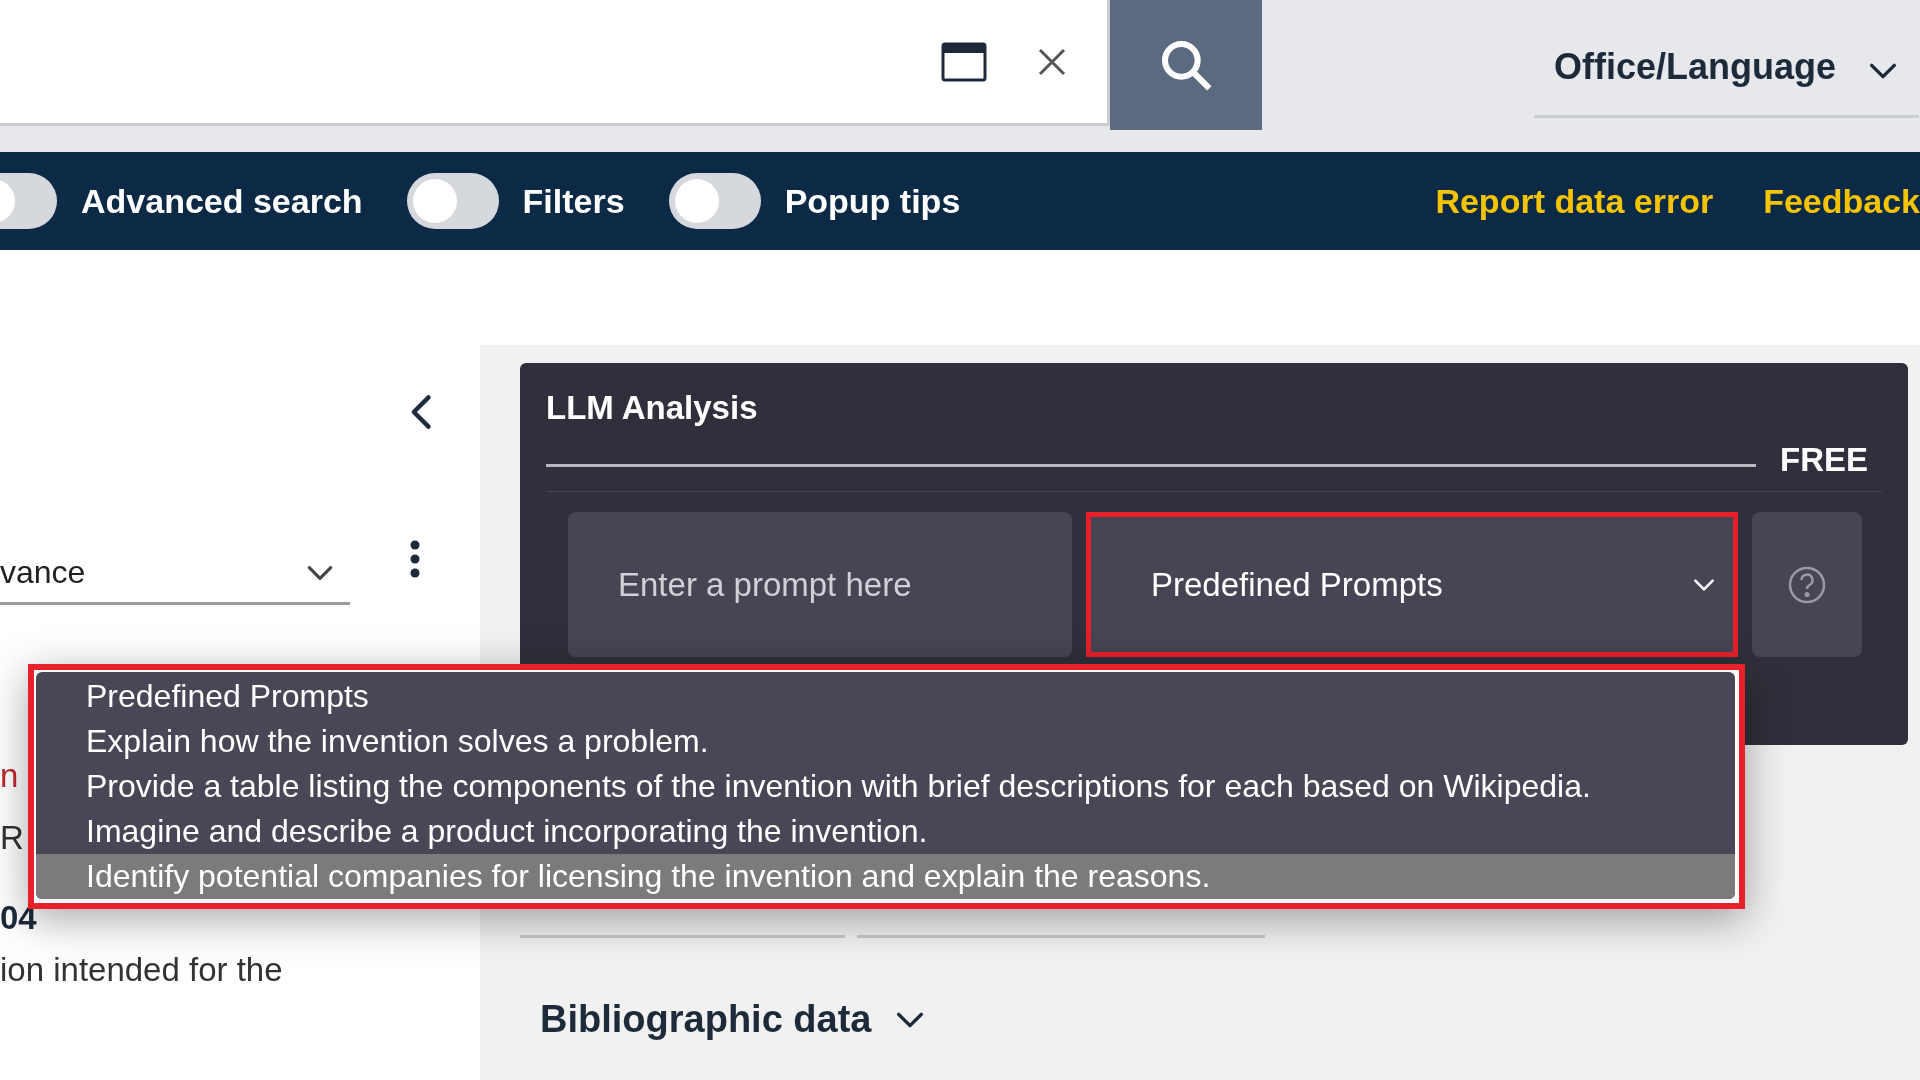 Image resolution: width=1920 pixels, height=1080 pixels. What do you see at coordinates (885, 696) in the screenshot?
I see `dropdown-option: Predefined Prompts` at bounding box center [885, 696].